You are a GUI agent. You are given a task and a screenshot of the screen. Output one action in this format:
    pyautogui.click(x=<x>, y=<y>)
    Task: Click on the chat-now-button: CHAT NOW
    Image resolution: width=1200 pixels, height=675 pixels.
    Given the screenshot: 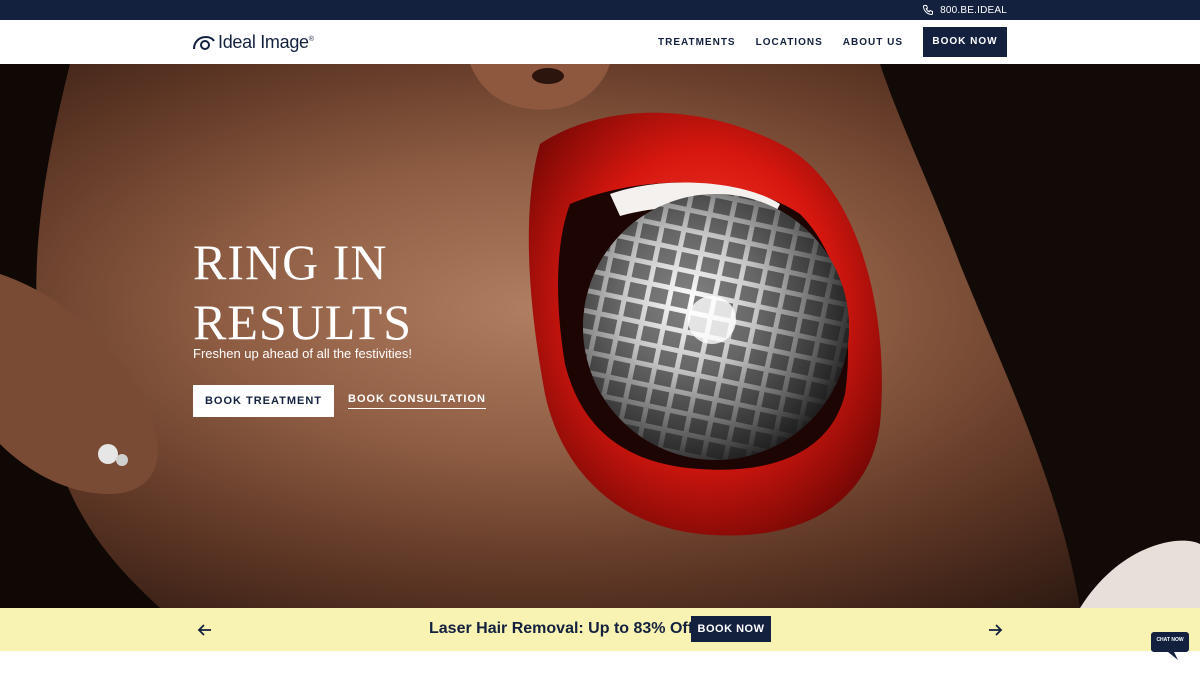 What is the action you would take?
    pyautogui.click(x=1170, y=646)
    